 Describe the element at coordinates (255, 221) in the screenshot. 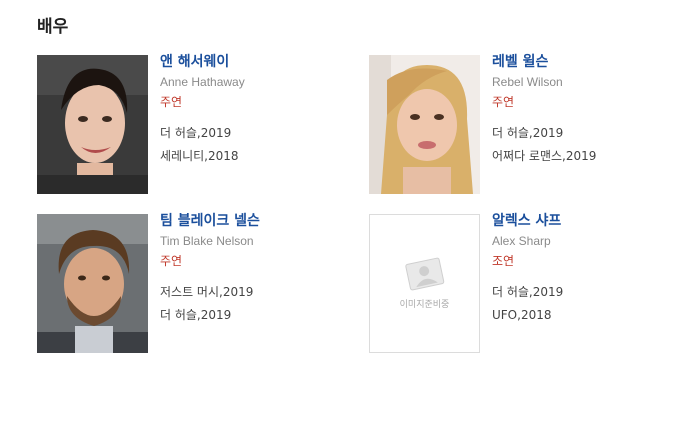

I see `actor-name-korean: 팀 블레이크 넬슨` at that location.